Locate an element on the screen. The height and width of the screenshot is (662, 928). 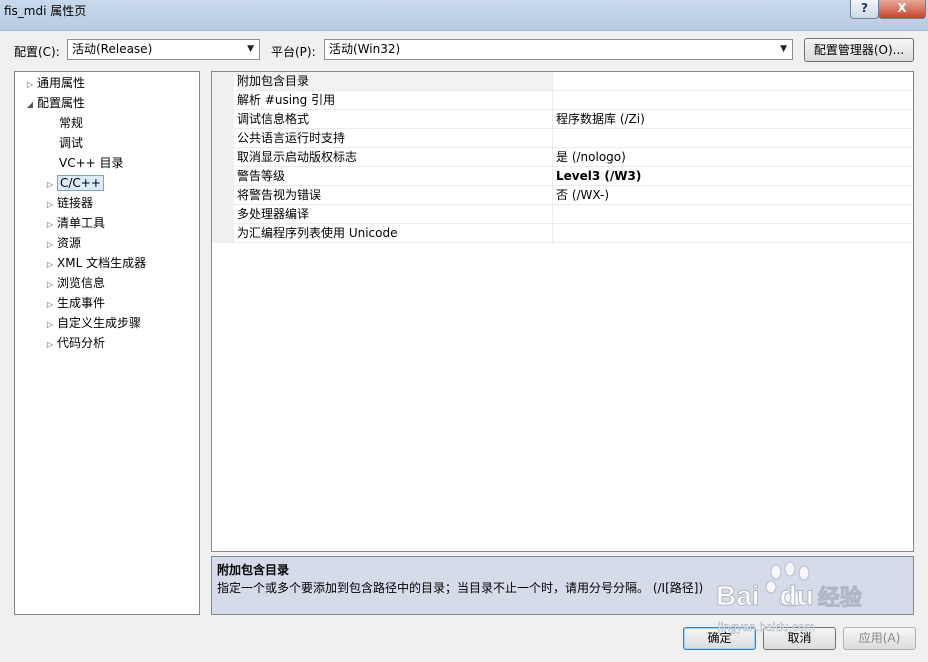
configuration-value: 活动(Release) is located at coordinates (112, 49).